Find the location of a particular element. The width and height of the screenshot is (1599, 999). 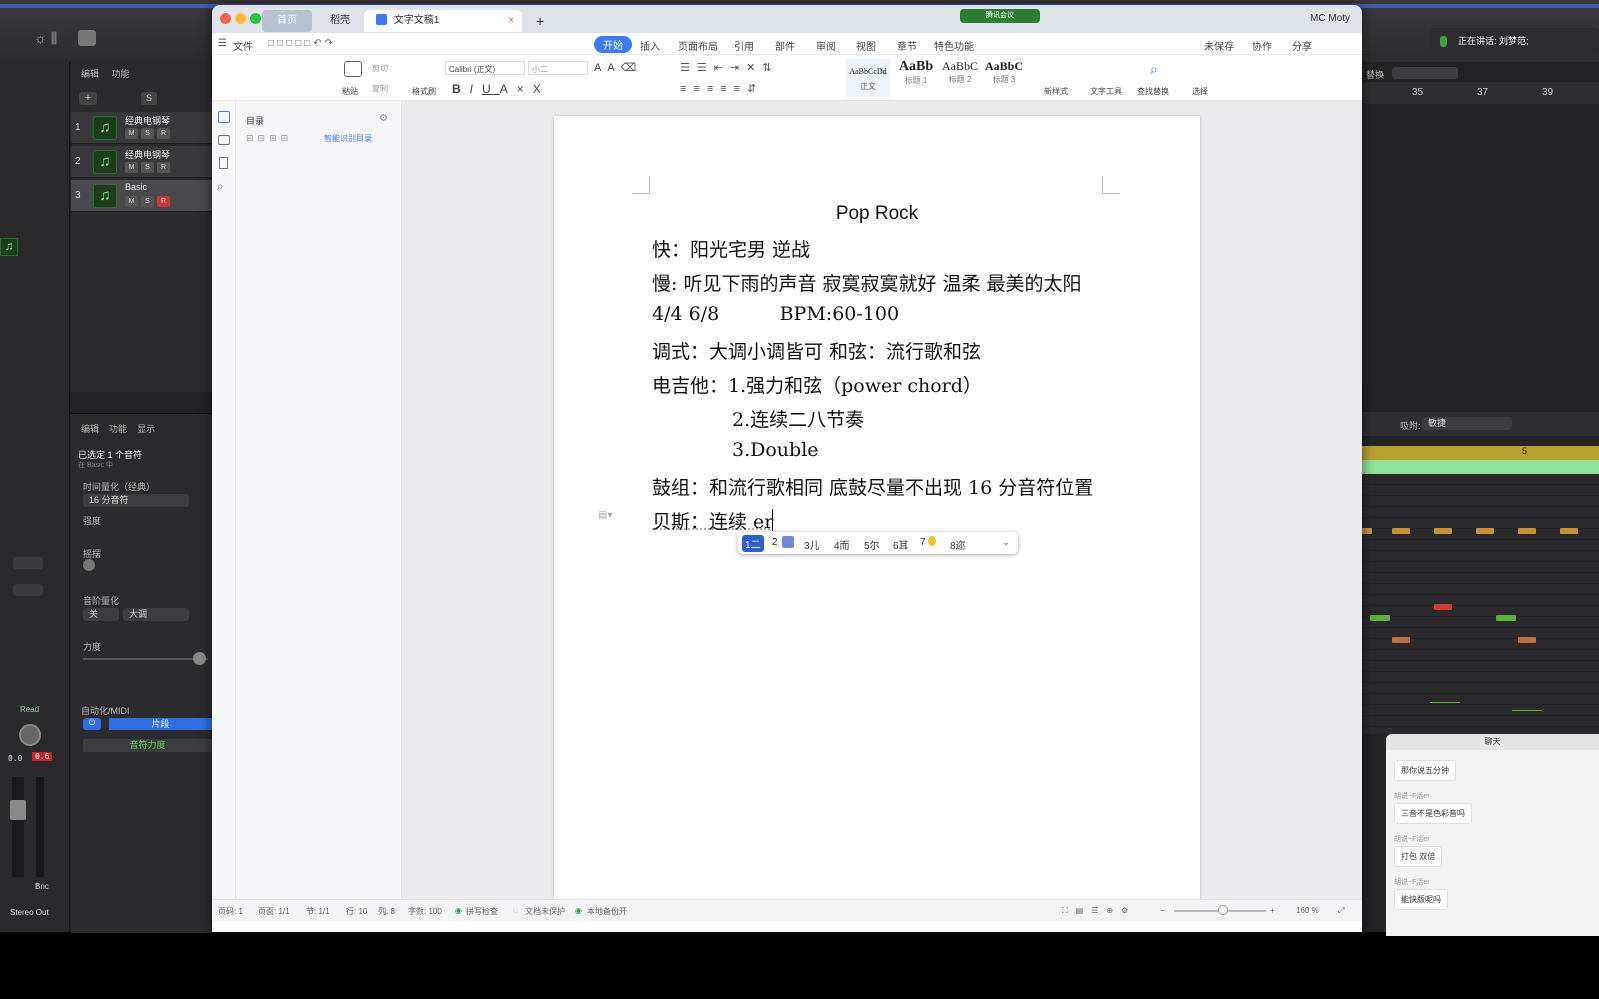

view-menu: 显示 is located at coordinates (146, 429).